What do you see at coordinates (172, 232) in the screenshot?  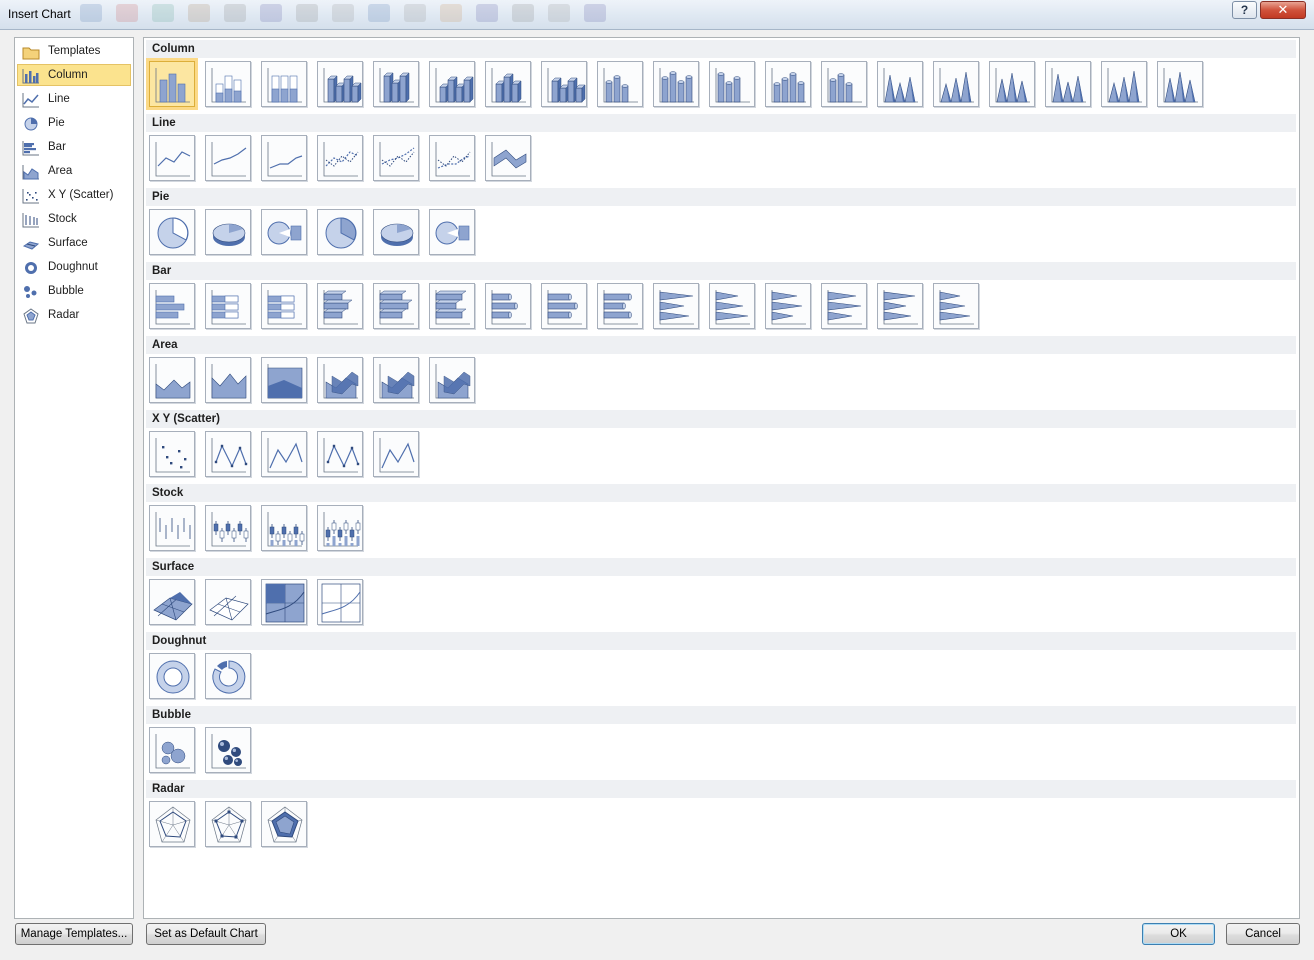 I see `pie-subtype-1-thumbnail` at bounding box center [172, 232].